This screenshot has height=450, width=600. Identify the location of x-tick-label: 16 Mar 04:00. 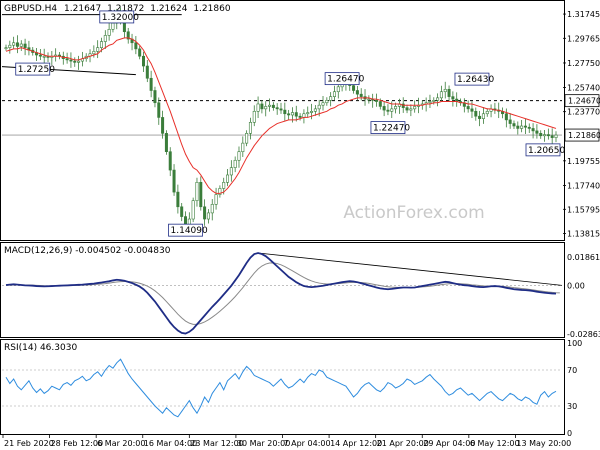
(170, 443).